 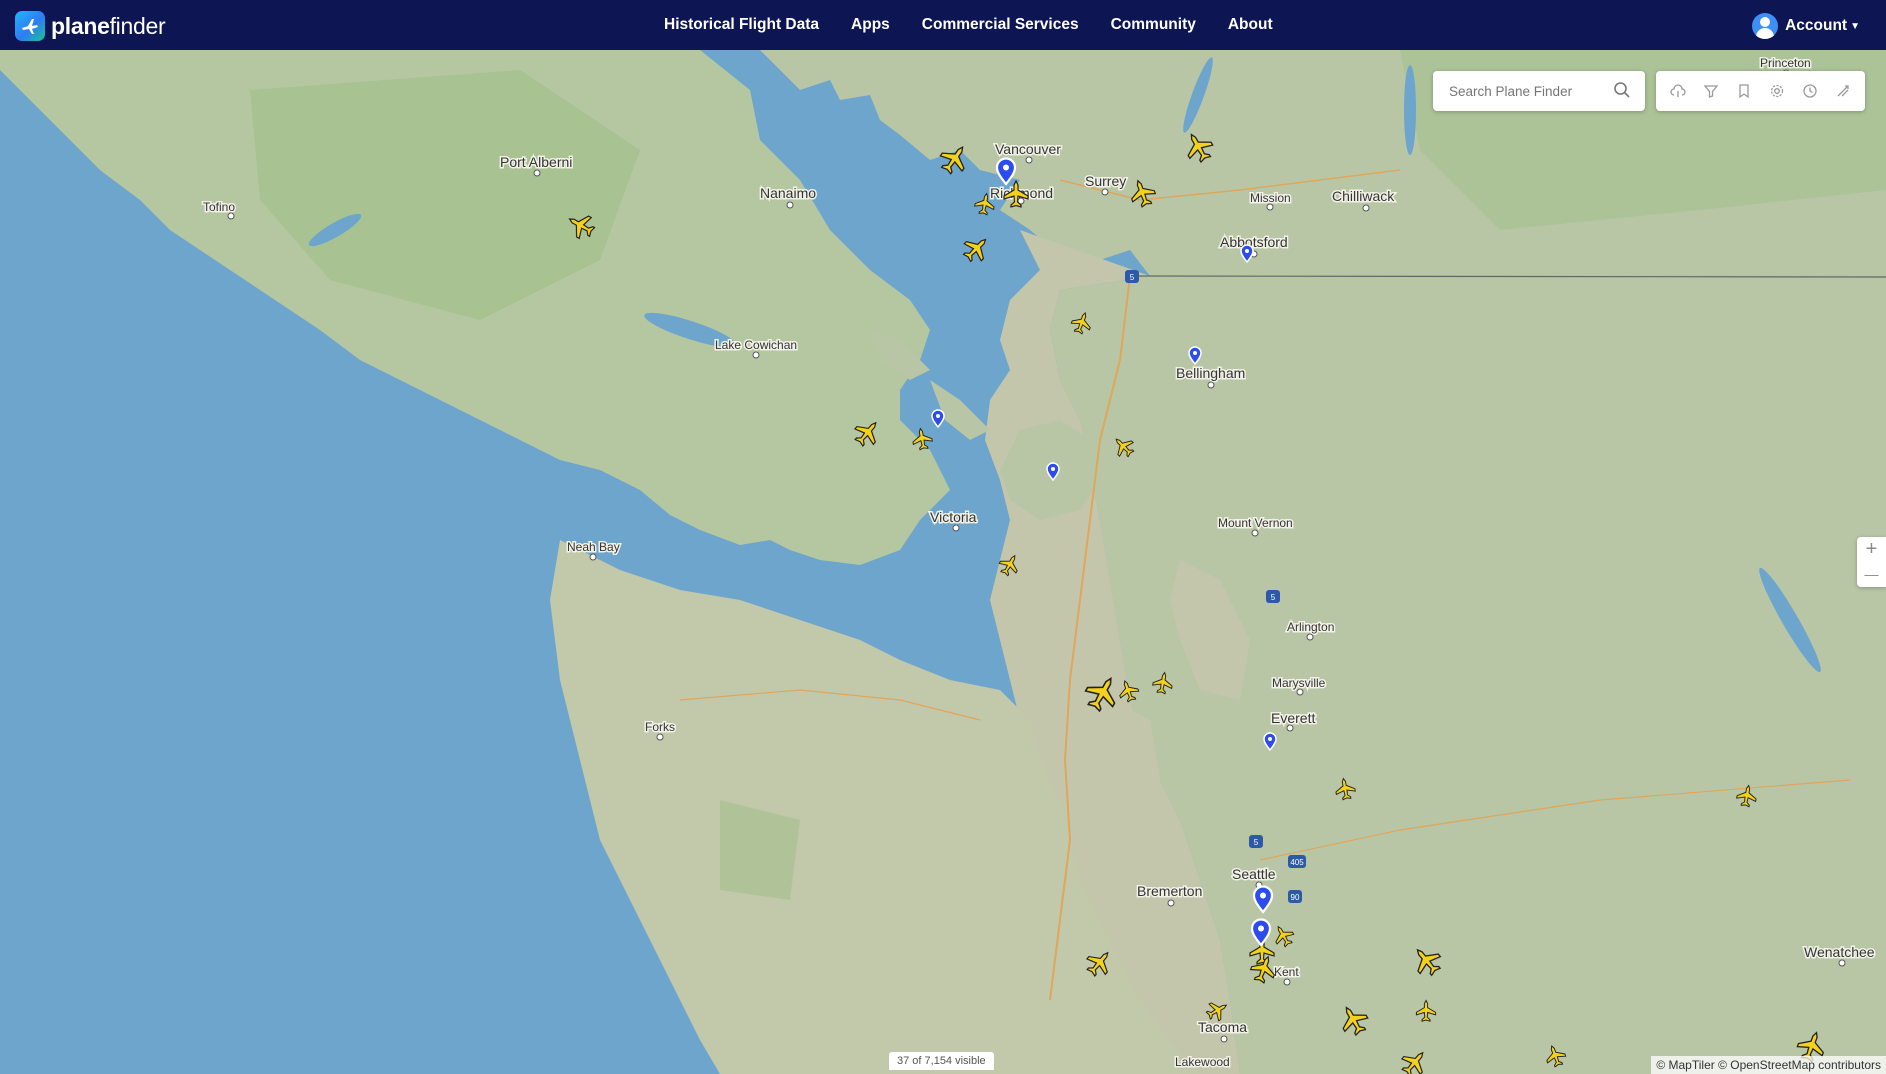 I want to click on place-label: Tacoma, so click(x=1222, y=1027).